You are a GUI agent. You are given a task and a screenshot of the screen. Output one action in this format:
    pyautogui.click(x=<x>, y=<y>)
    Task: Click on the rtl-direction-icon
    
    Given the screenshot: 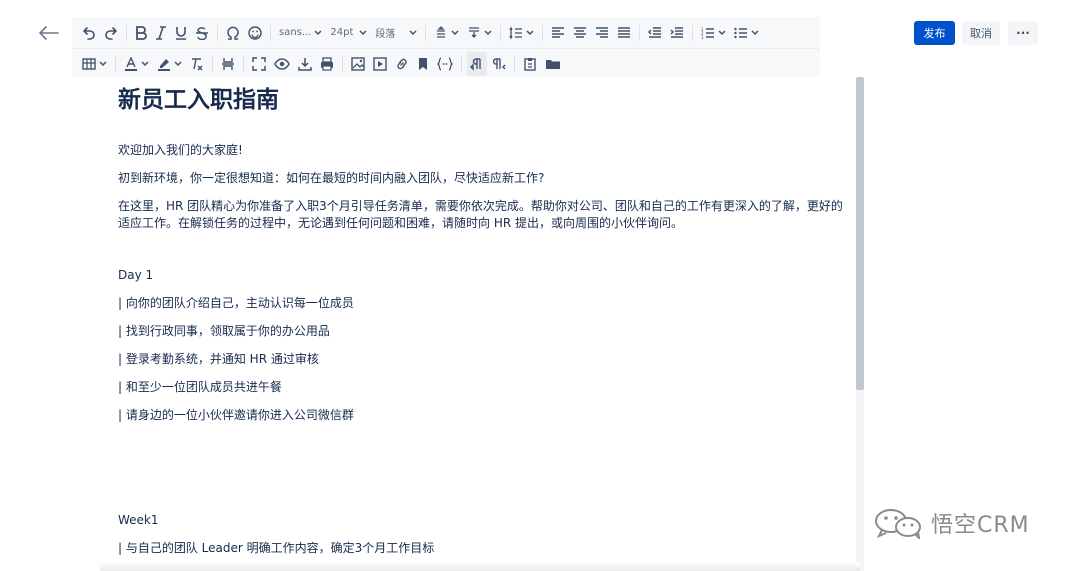 What is the action you would take?
    pyautogui.click(x=499, y=64)
    